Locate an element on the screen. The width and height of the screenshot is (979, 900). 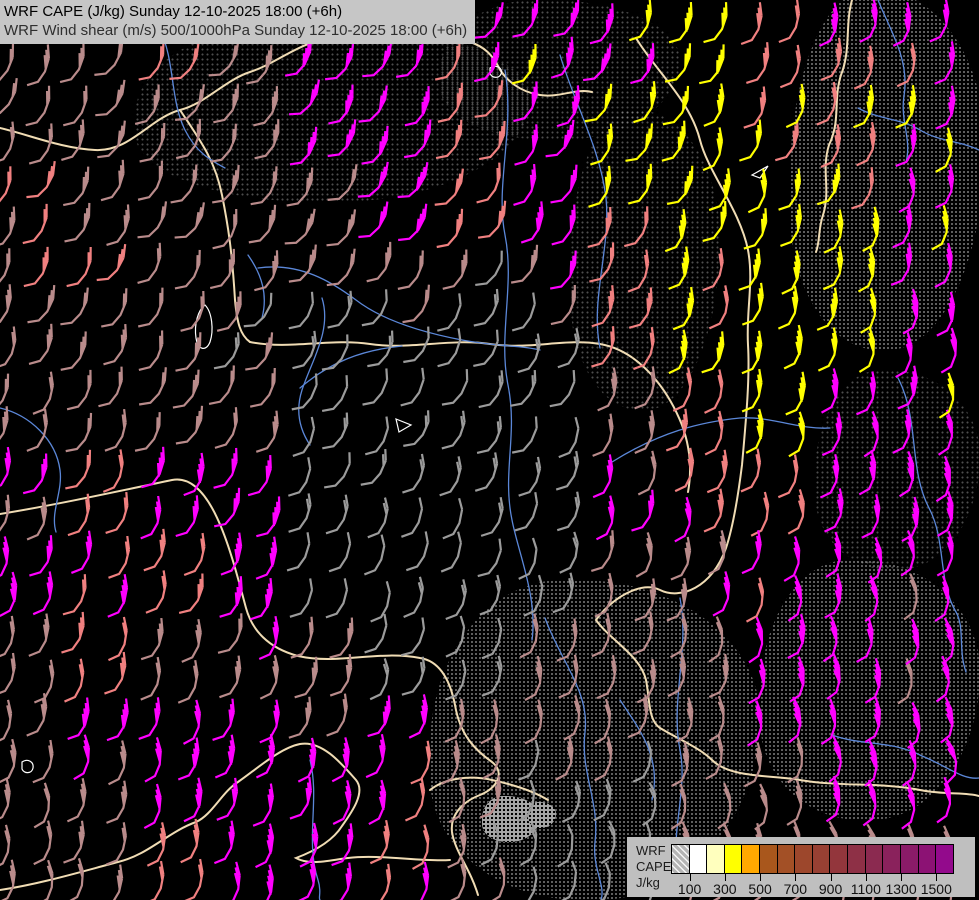
cape-legend: WRF CAPE J/kg 100 300 500 700 900 1100 1300 1500 is located at coordinates (801, 867).